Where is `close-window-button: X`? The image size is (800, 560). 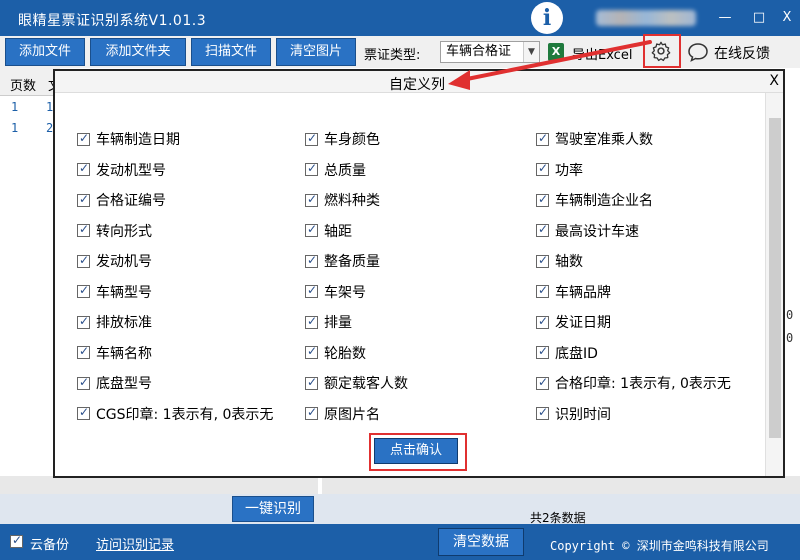
close-window-button: X is located at coordinates (787, 18).